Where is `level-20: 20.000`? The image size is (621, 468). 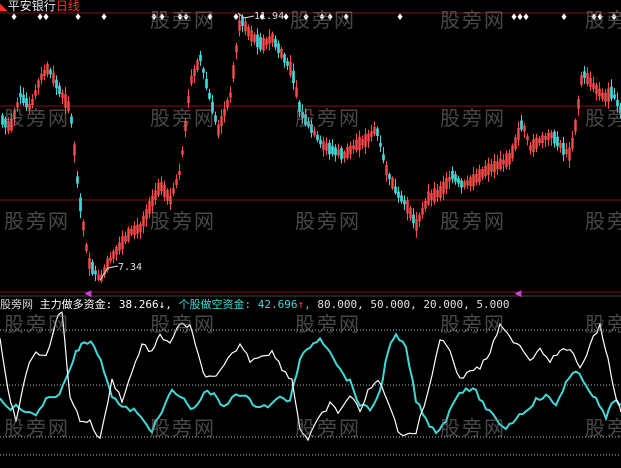 level-20: 20.000 is located at coordinates (443, 304).